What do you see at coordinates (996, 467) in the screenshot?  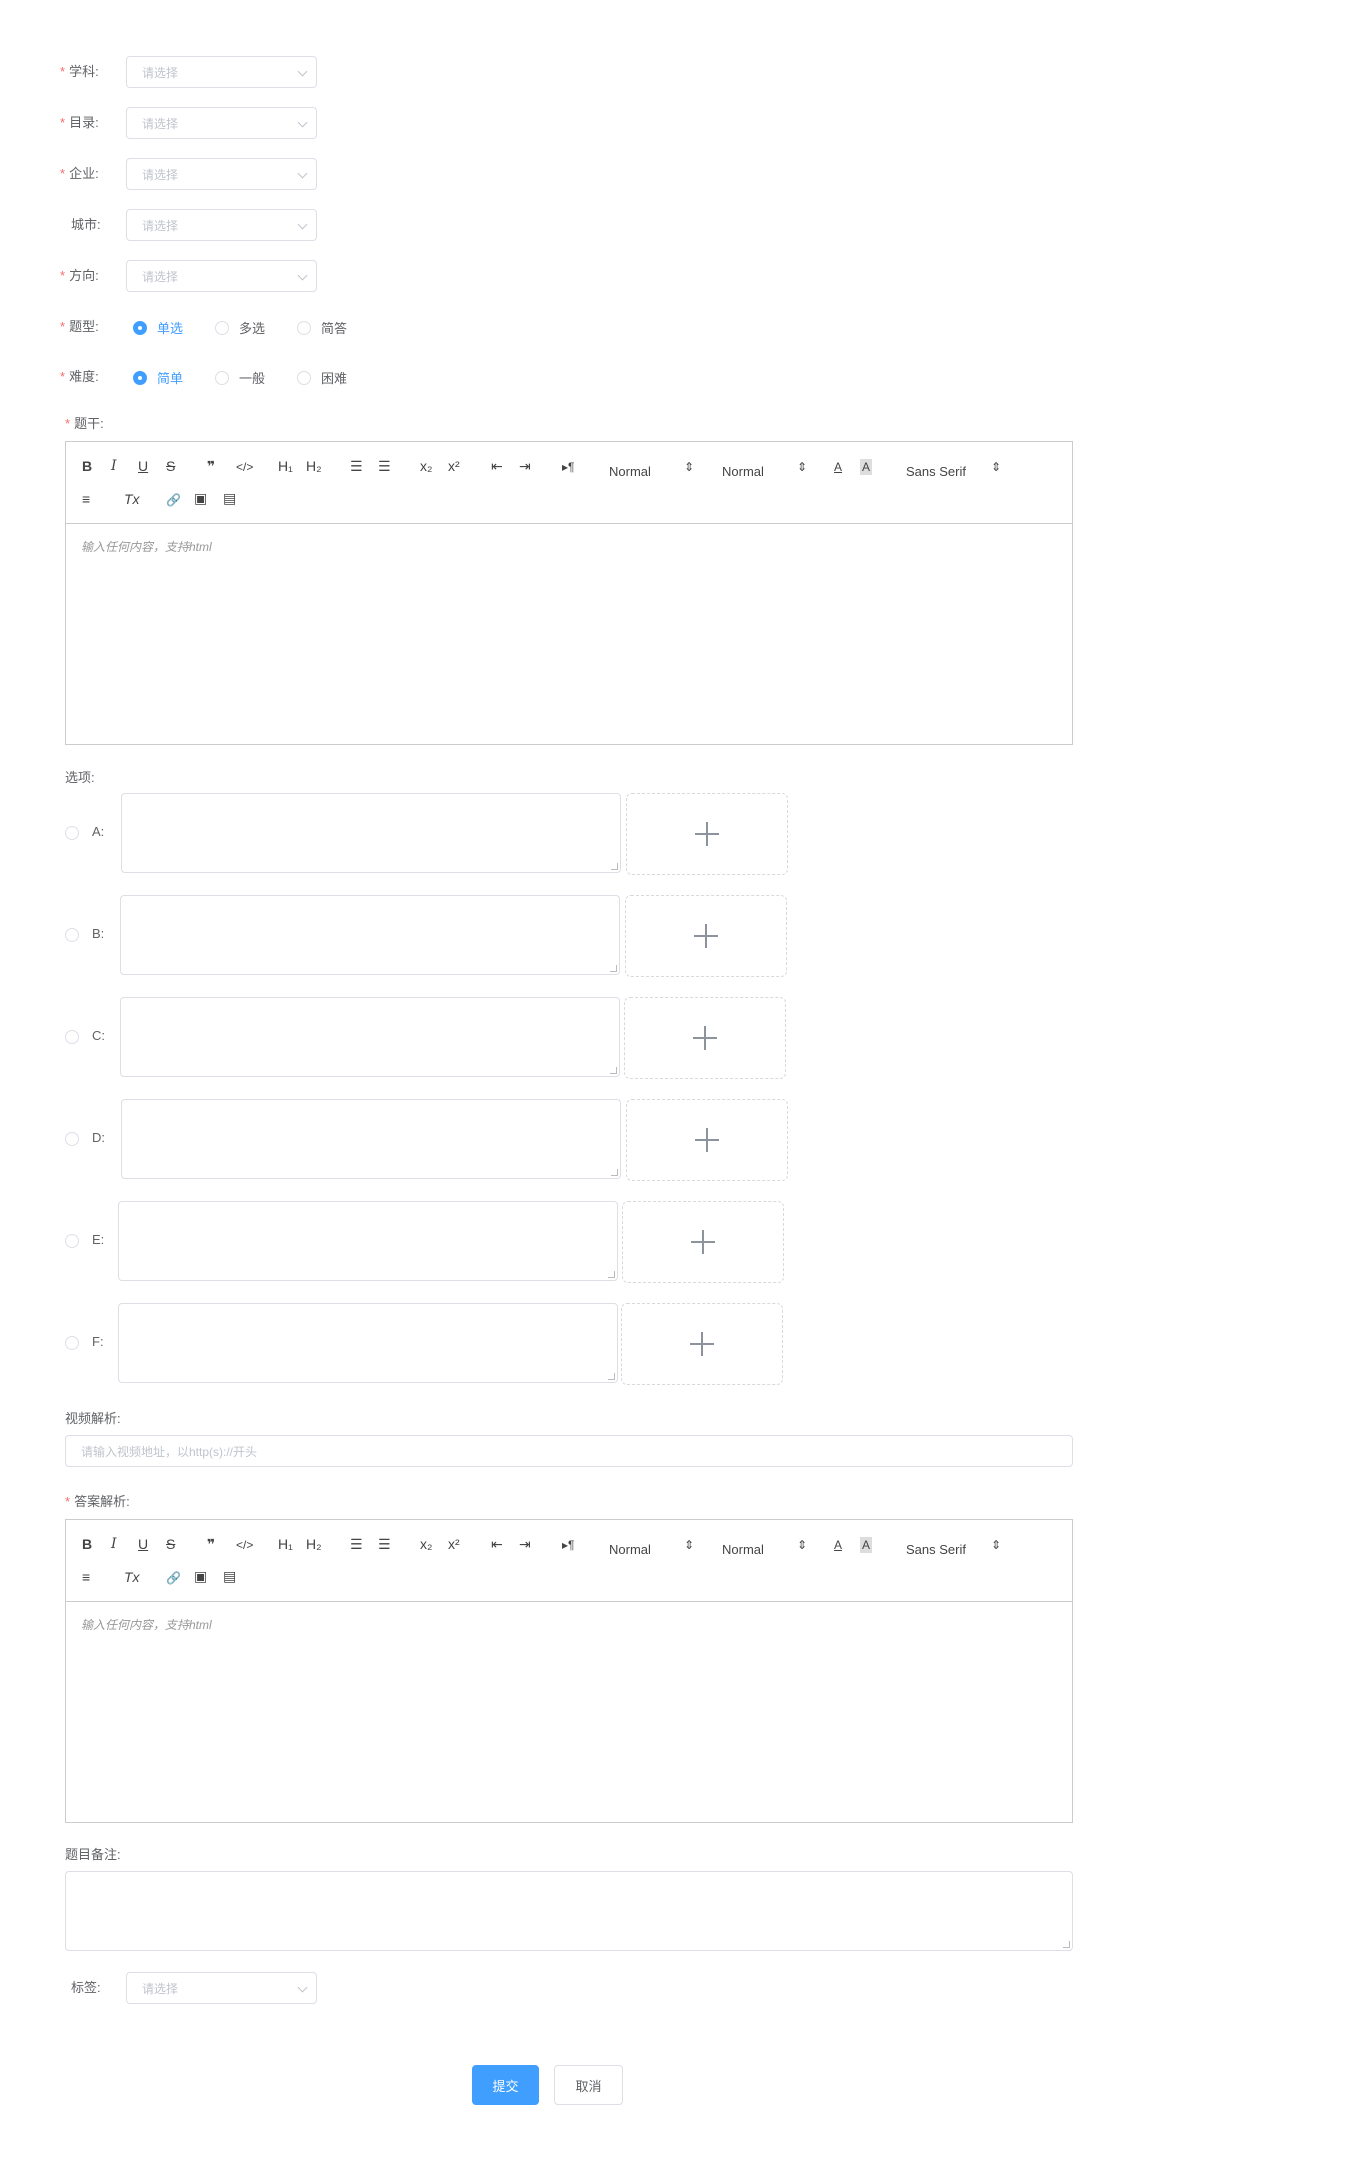 I see `up-down-icon: ⇕` at bounding box center [996, 467].